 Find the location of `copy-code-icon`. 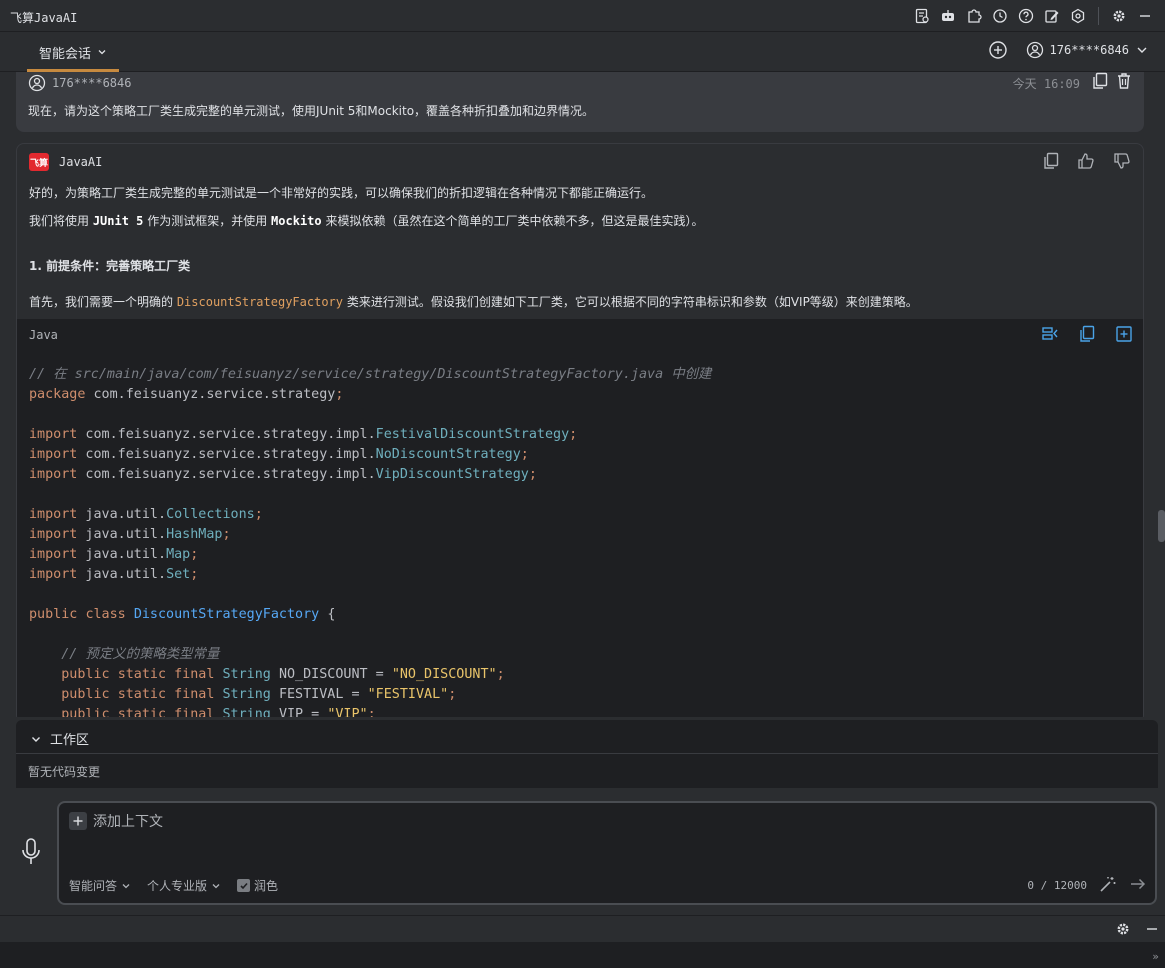

copy-code-icon is located at coordinates (1087, 334).